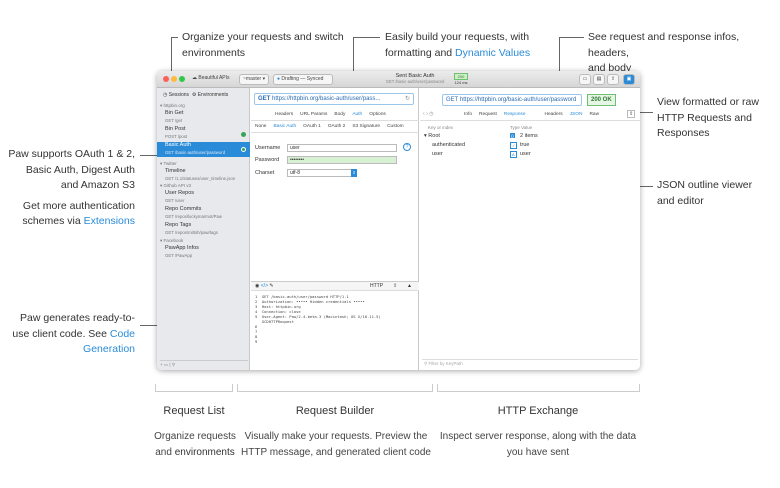 The height and width of the screenshot is (488, 780). I want to click on tab-info: Info, so click(468, 114).